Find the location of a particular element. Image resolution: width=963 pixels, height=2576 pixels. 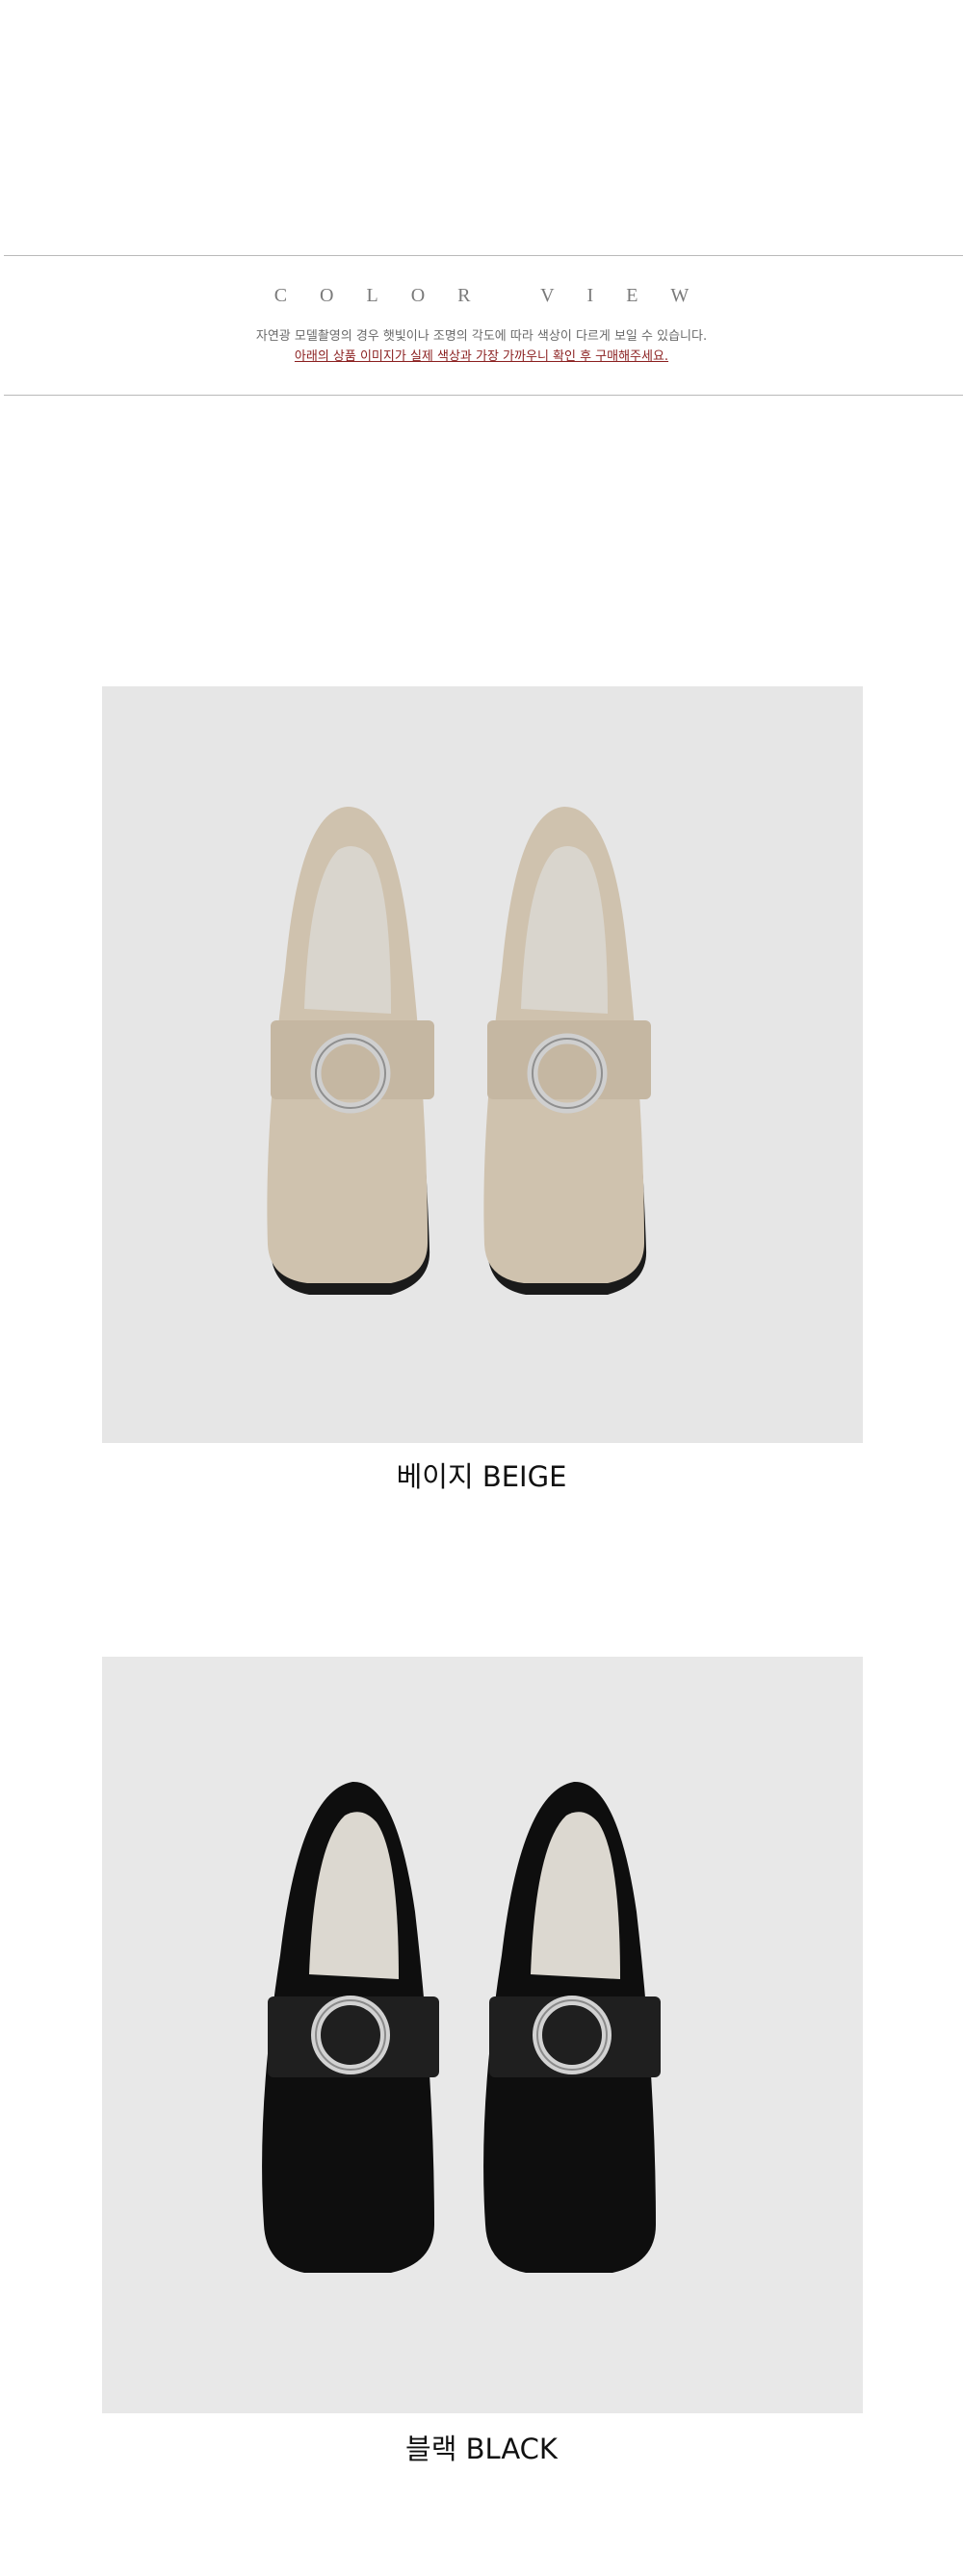

color-accuracy-note: 아래의 상품 이미지가 실제 색상과 가장 가까우니 확인 후 구매해주세요. is located at coordinates (481, 356).